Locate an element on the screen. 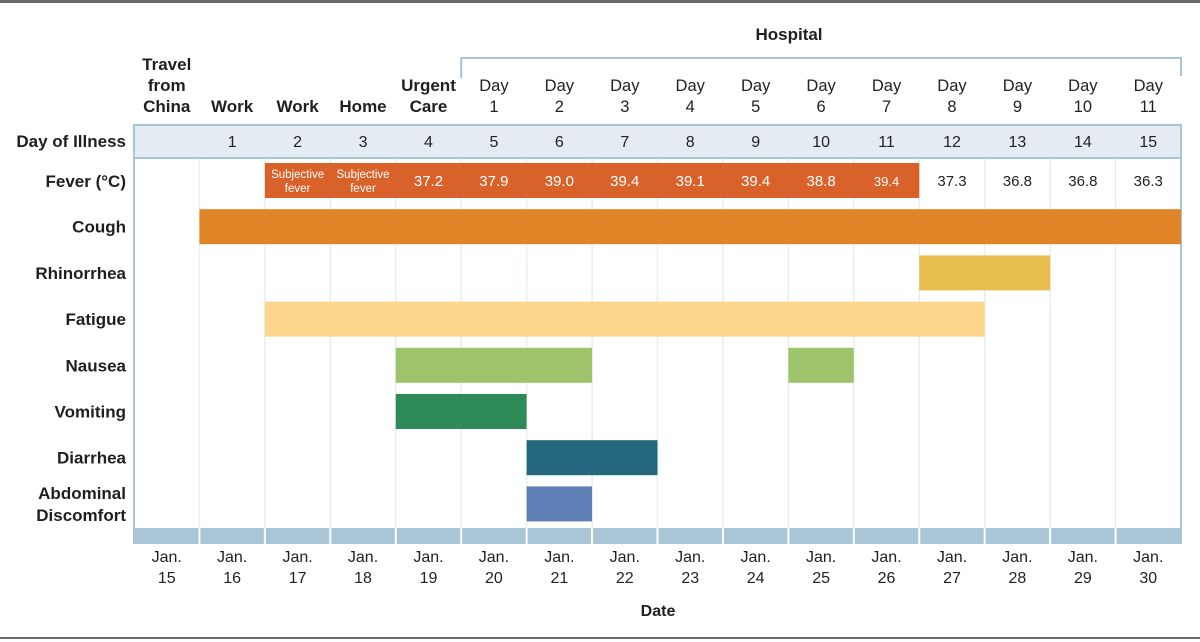  fever-value: 38.8 is located at coordinates (820, 181).